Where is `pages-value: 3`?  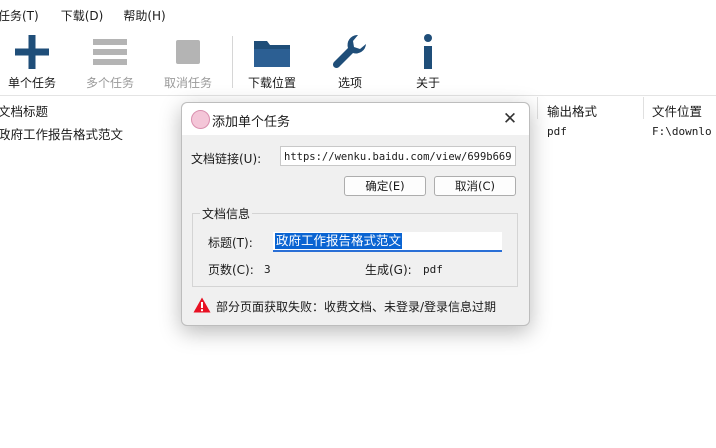
pages-value: 3 is located at coordinates (267, 269).